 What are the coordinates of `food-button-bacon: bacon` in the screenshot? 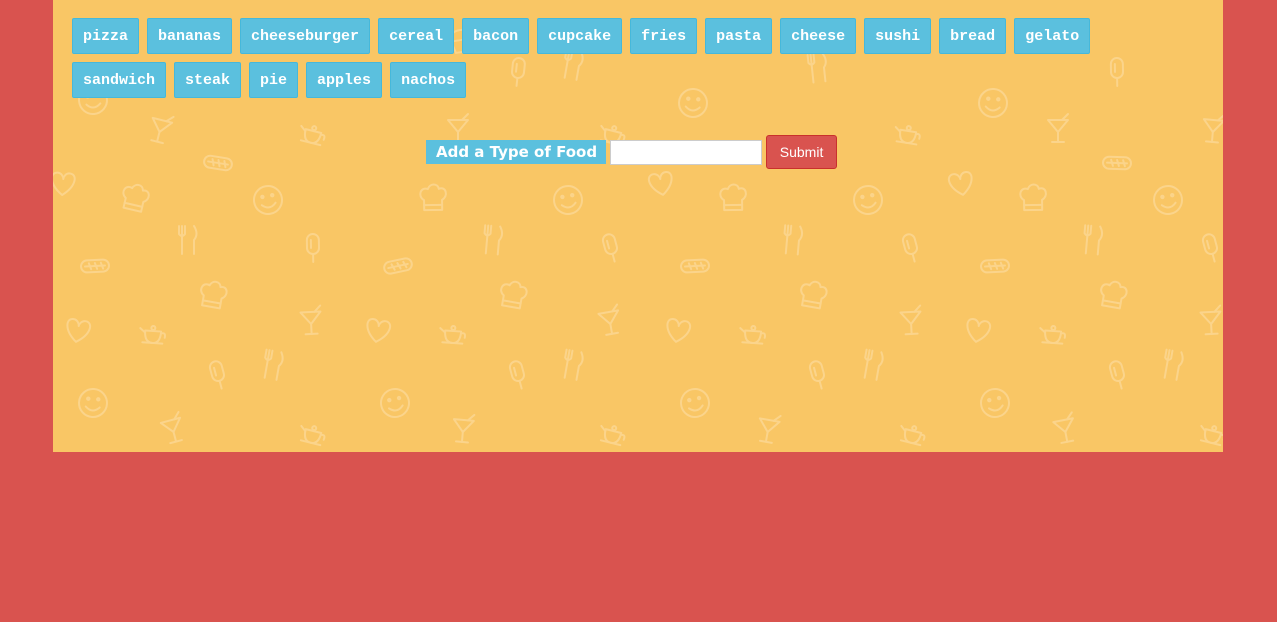 It's located at (496, 36).